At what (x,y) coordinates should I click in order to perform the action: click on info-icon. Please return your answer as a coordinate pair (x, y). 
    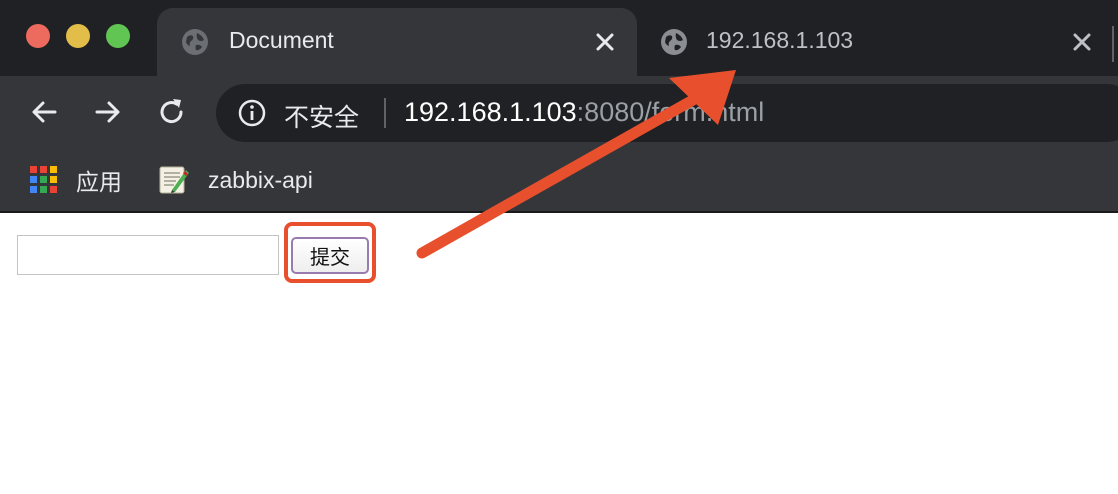
    Looking at the image, I should click on (252, 113).